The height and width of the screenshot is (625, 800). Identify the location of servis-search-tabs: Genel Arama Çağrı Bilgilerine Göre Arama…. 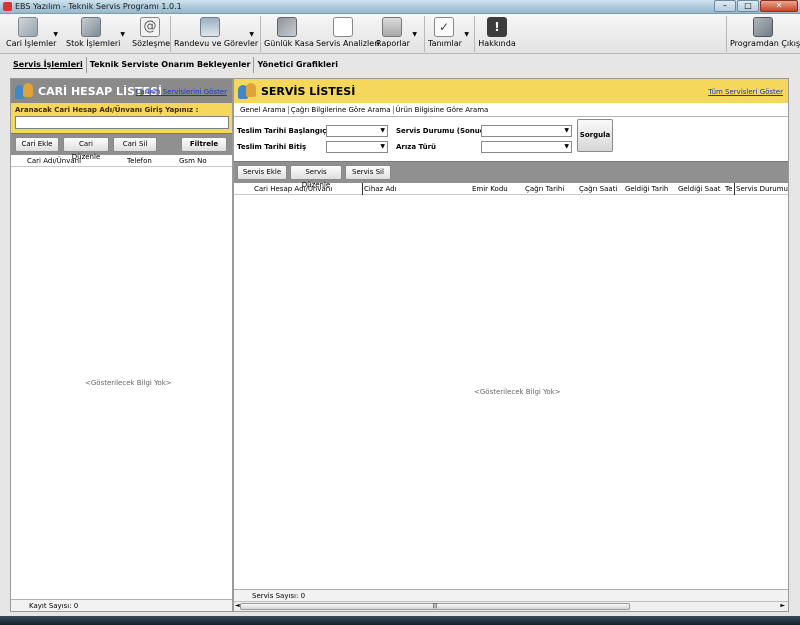
(511, 110).